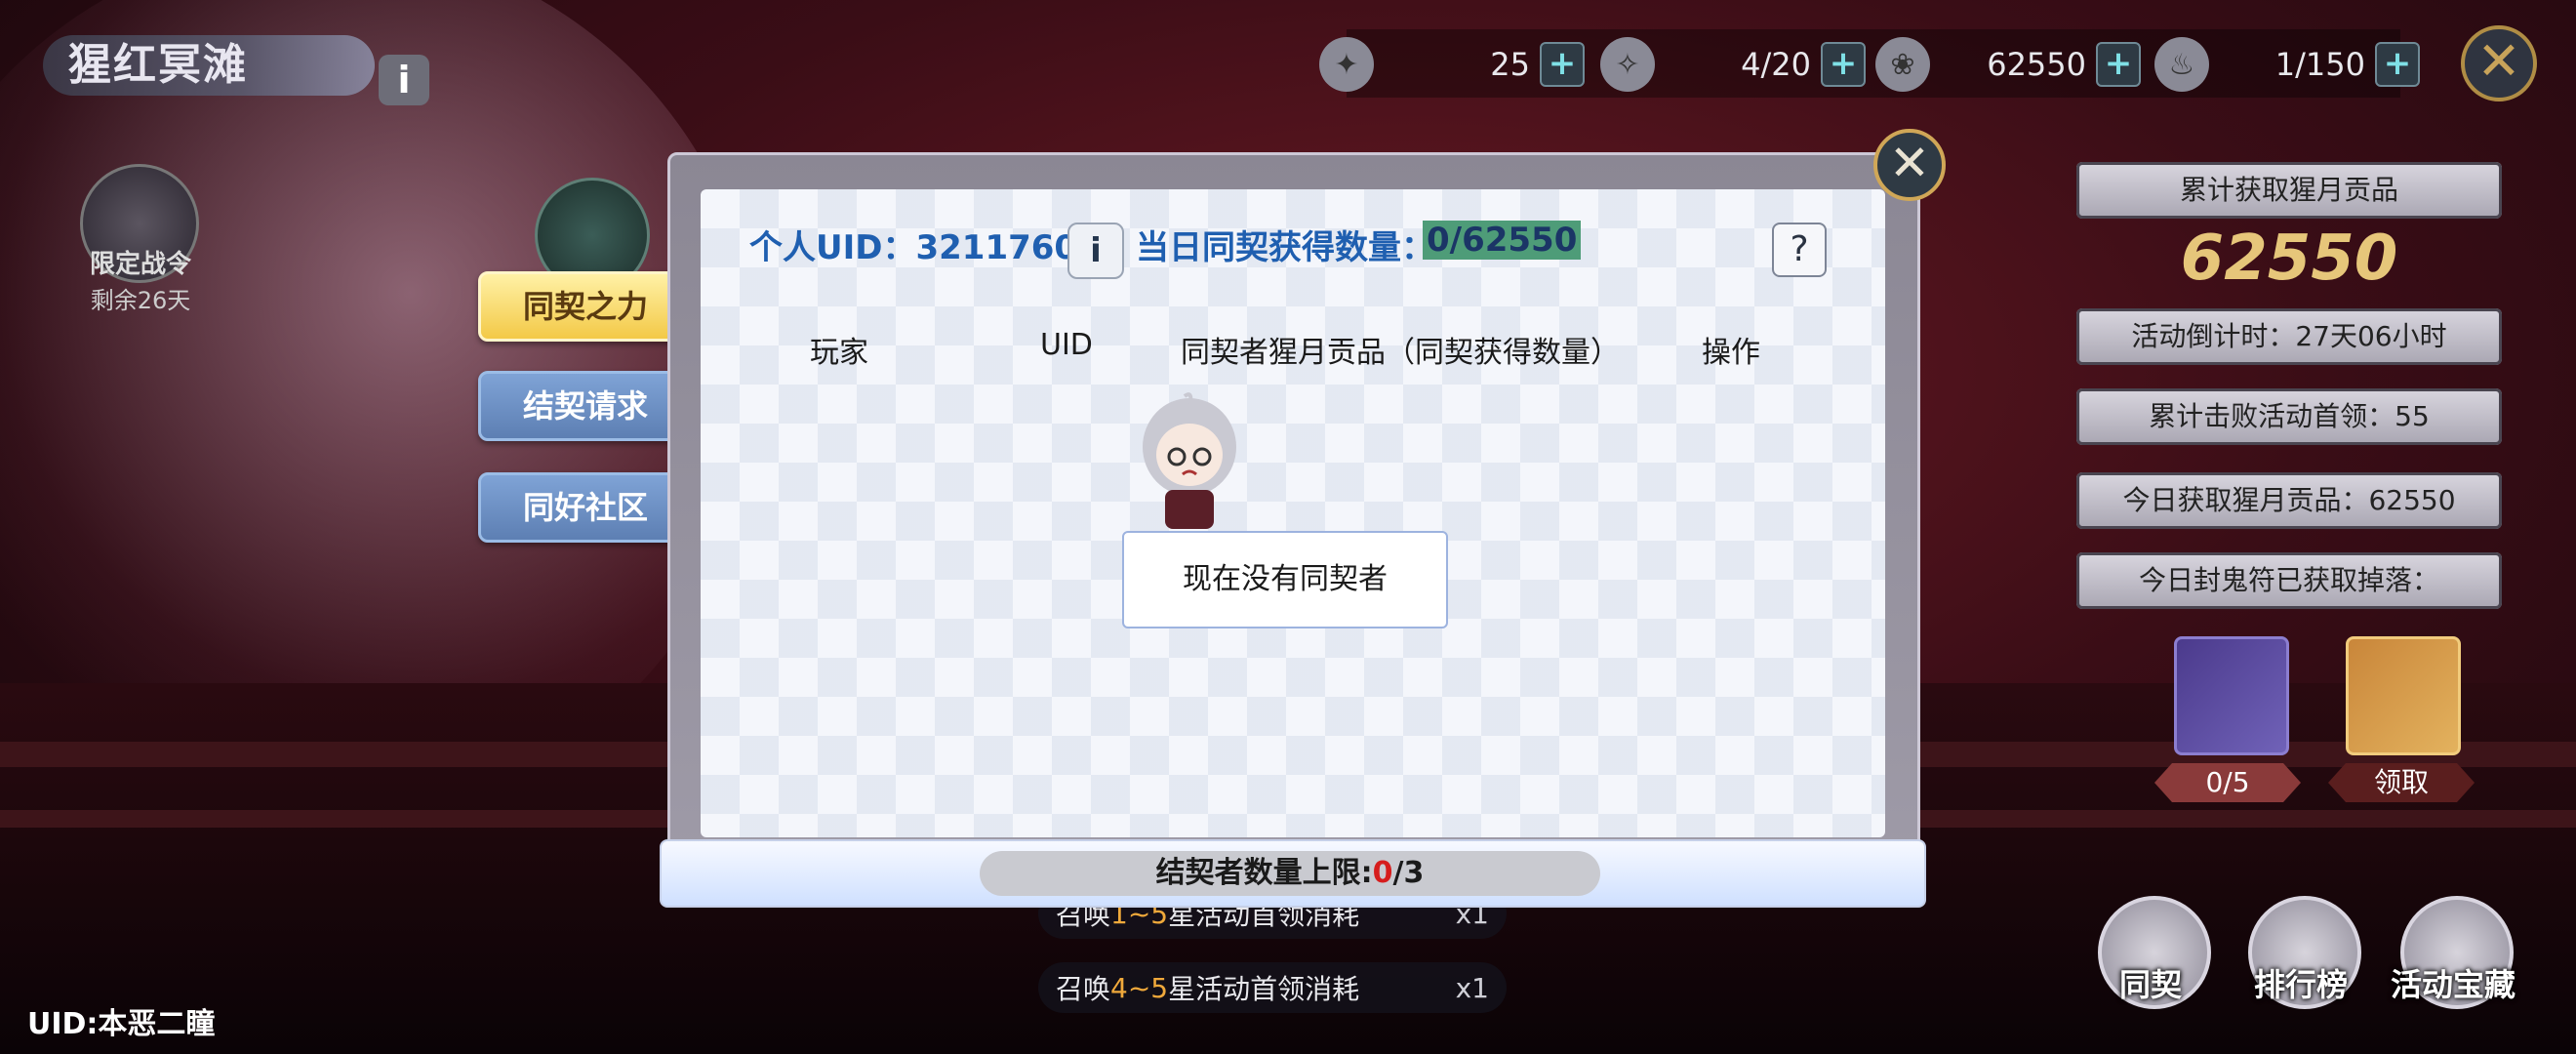 The height and width of the screenshot is (1054, 2576). What do you see at coordinates (1733, 64) in the screenshot?
I see `resource-ticket: ✧ 4/20 +` at bounding box center [1733, 64].